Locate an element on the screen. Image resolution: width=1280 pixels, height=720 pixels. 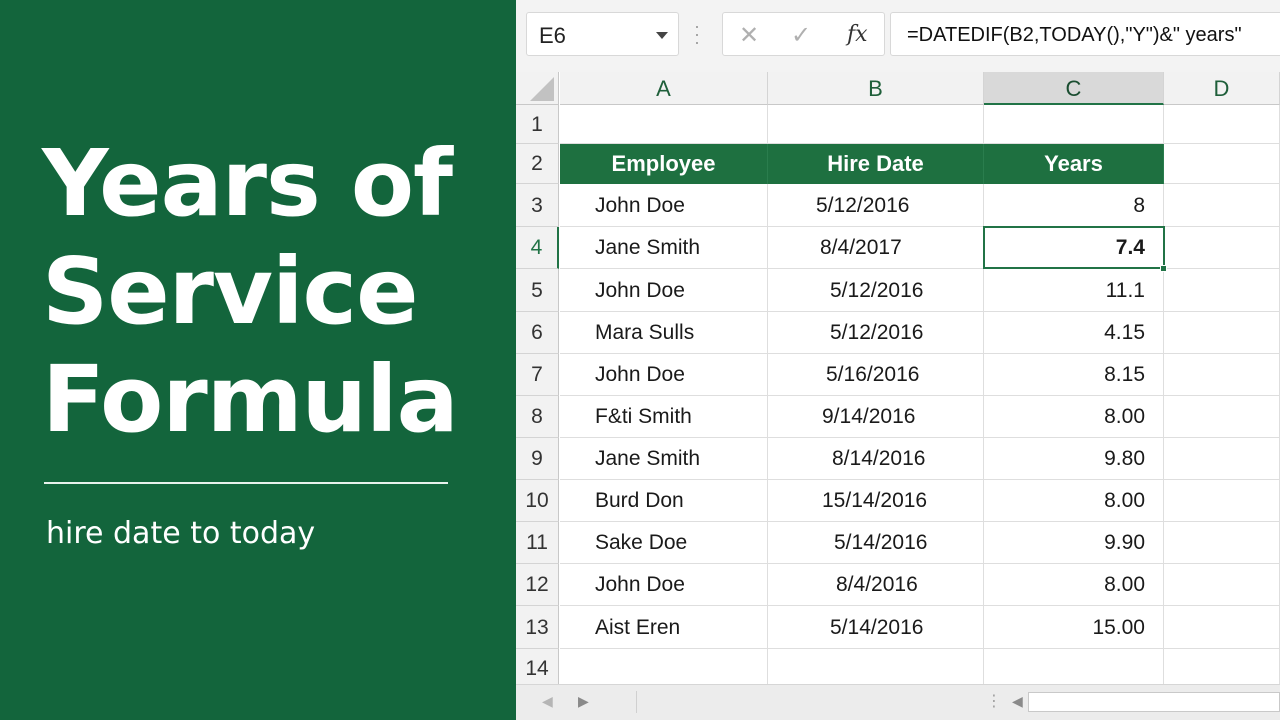
years-cell: 15.00 is located at coordinates (1074, 627).